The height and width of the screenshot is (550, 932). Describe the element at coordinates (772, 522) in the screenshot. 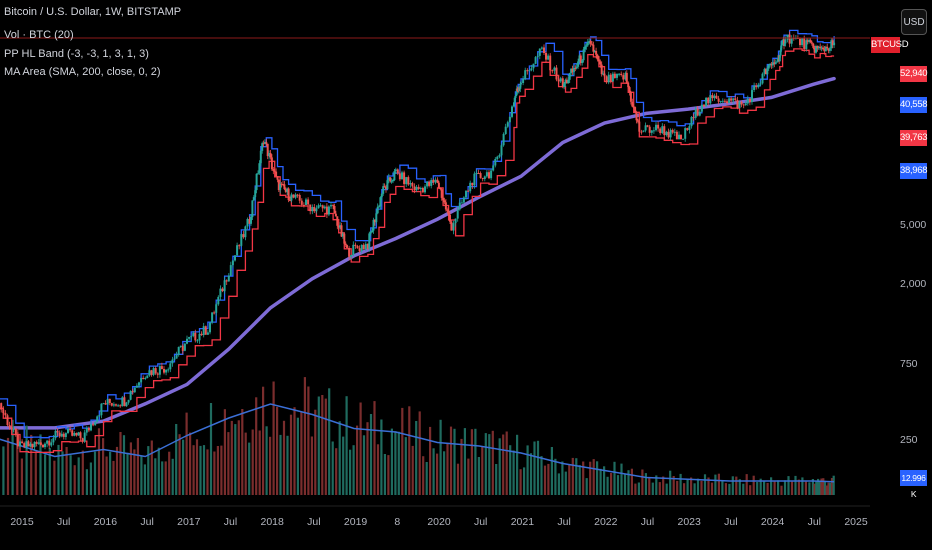

I see `x-tick: 2024` at that location.